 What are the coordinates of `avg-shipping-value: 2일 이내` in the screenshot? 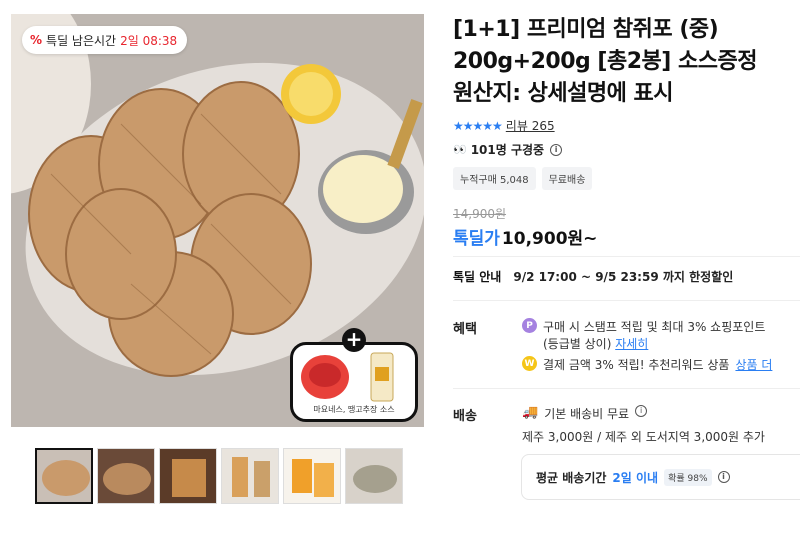 It's located at (635, 477).